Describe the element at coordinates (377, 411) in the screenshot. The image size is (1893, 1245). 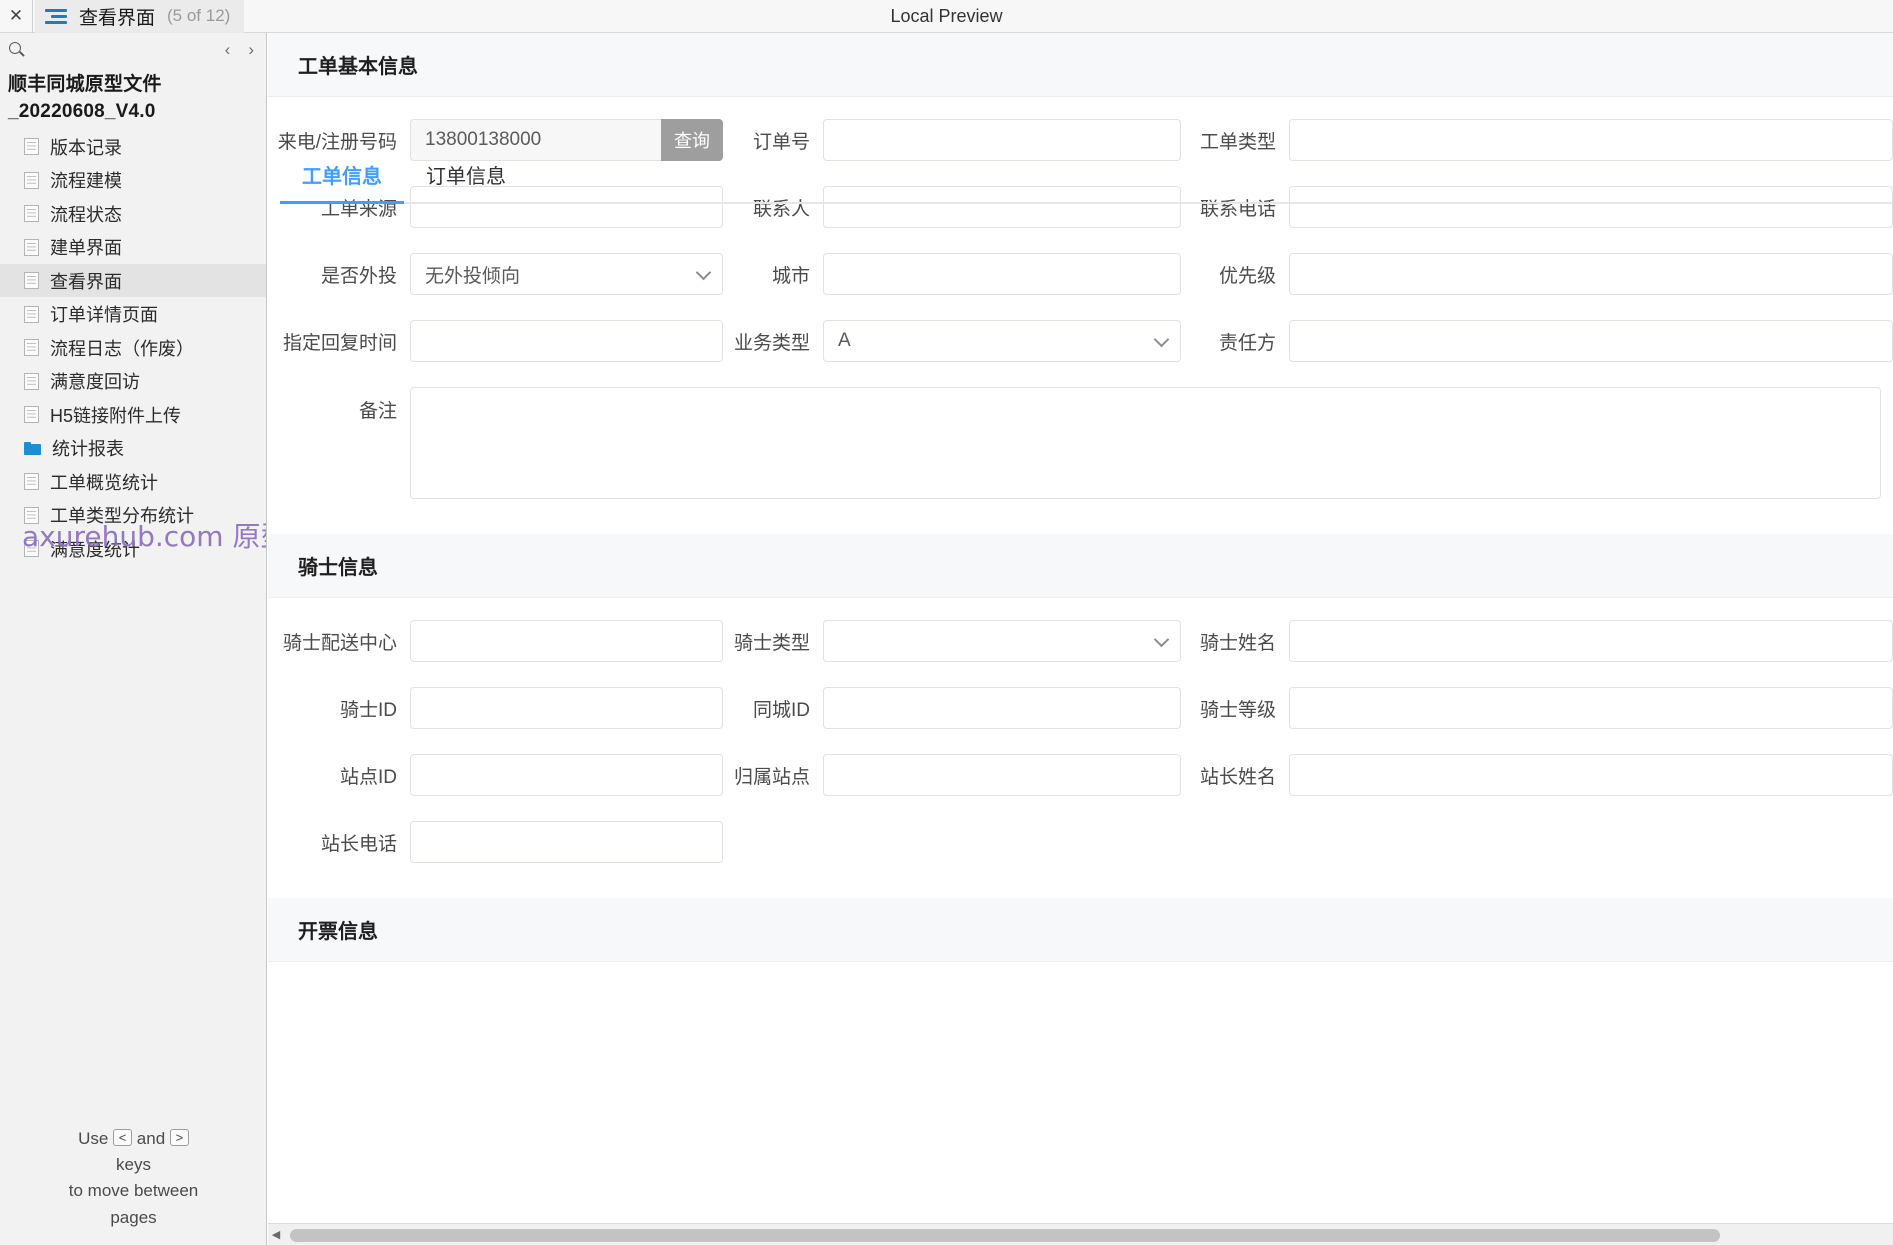
I see `field-label: 备注` at that location.